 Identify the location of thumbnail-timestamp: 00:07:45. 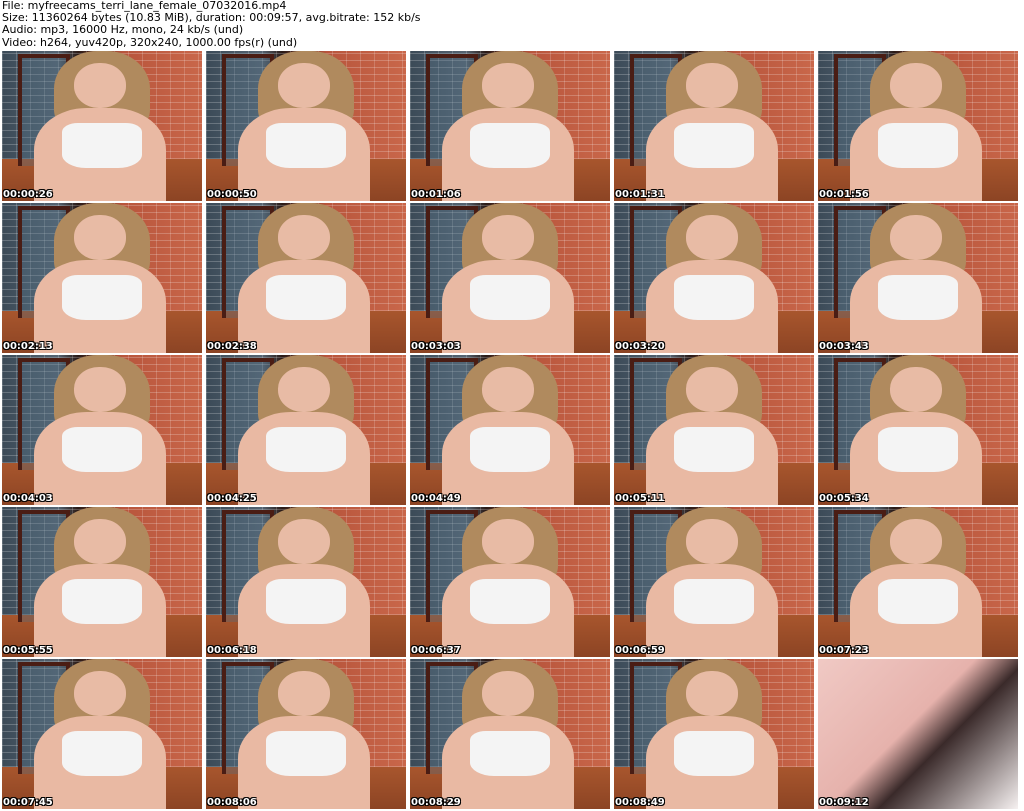
(28, 802).